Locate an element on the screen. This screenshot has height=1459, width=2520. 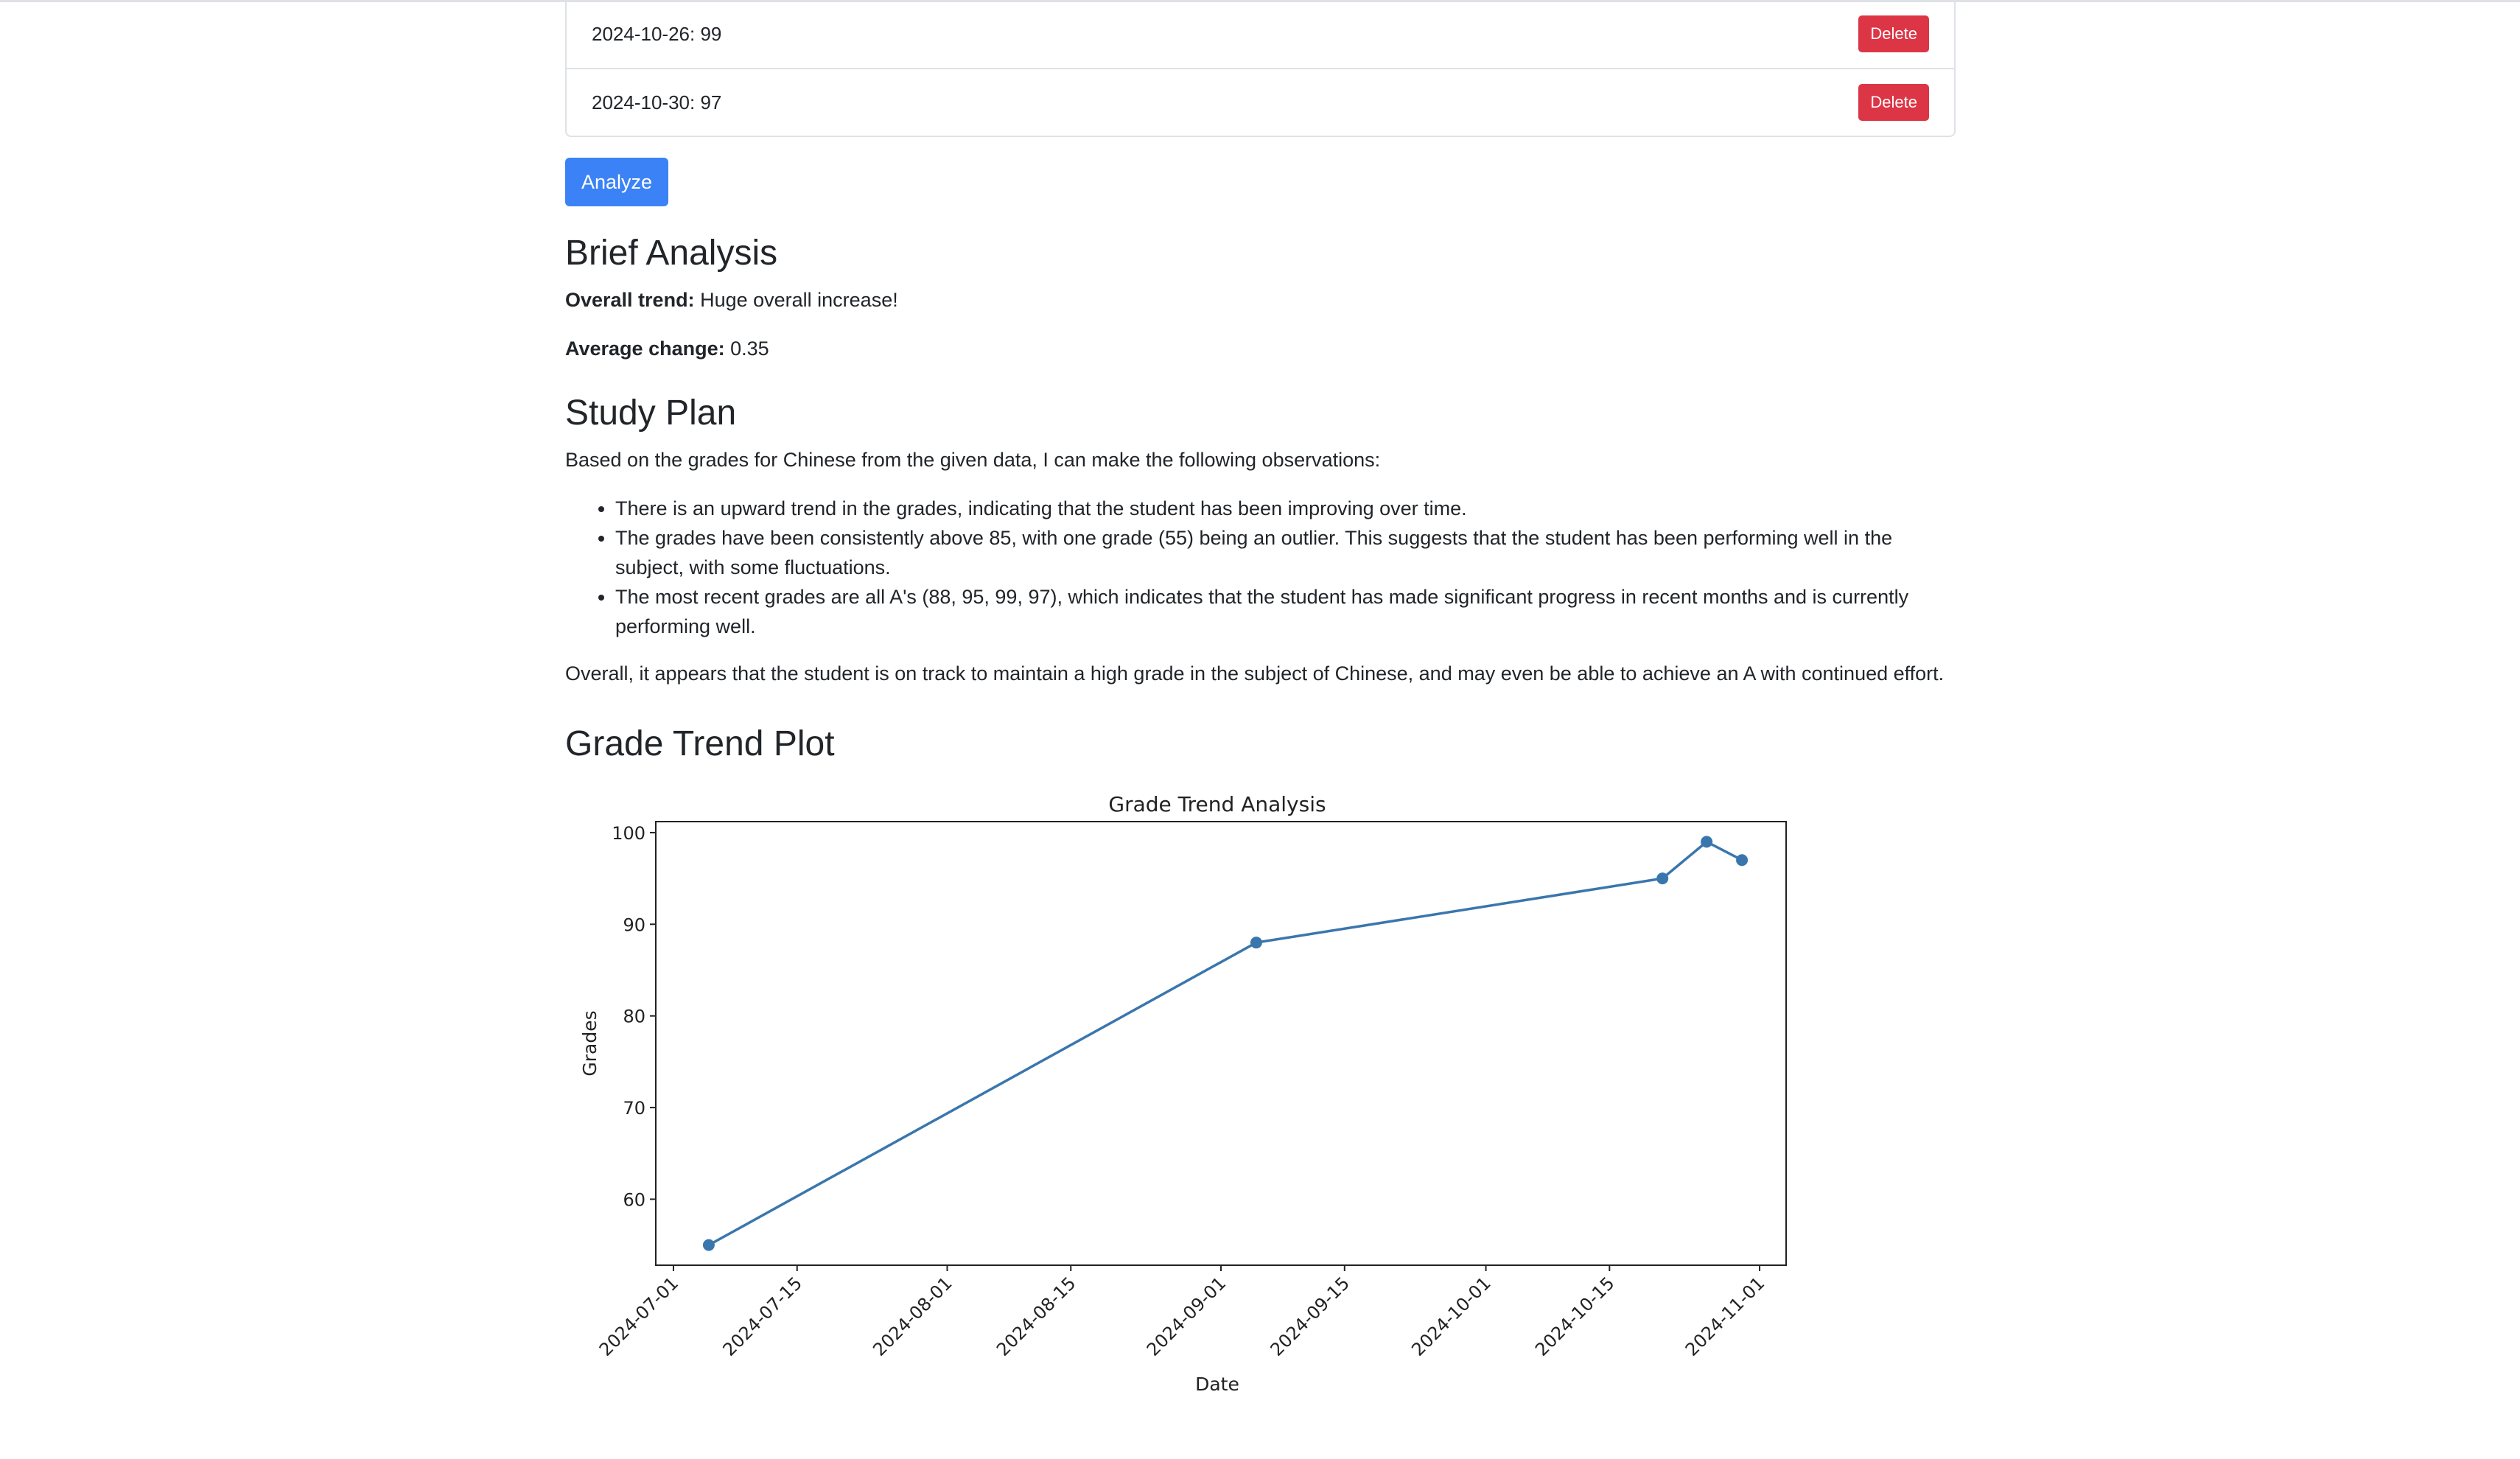
average-change: Average change: 0.35 is located at coordinates (1260, 348).